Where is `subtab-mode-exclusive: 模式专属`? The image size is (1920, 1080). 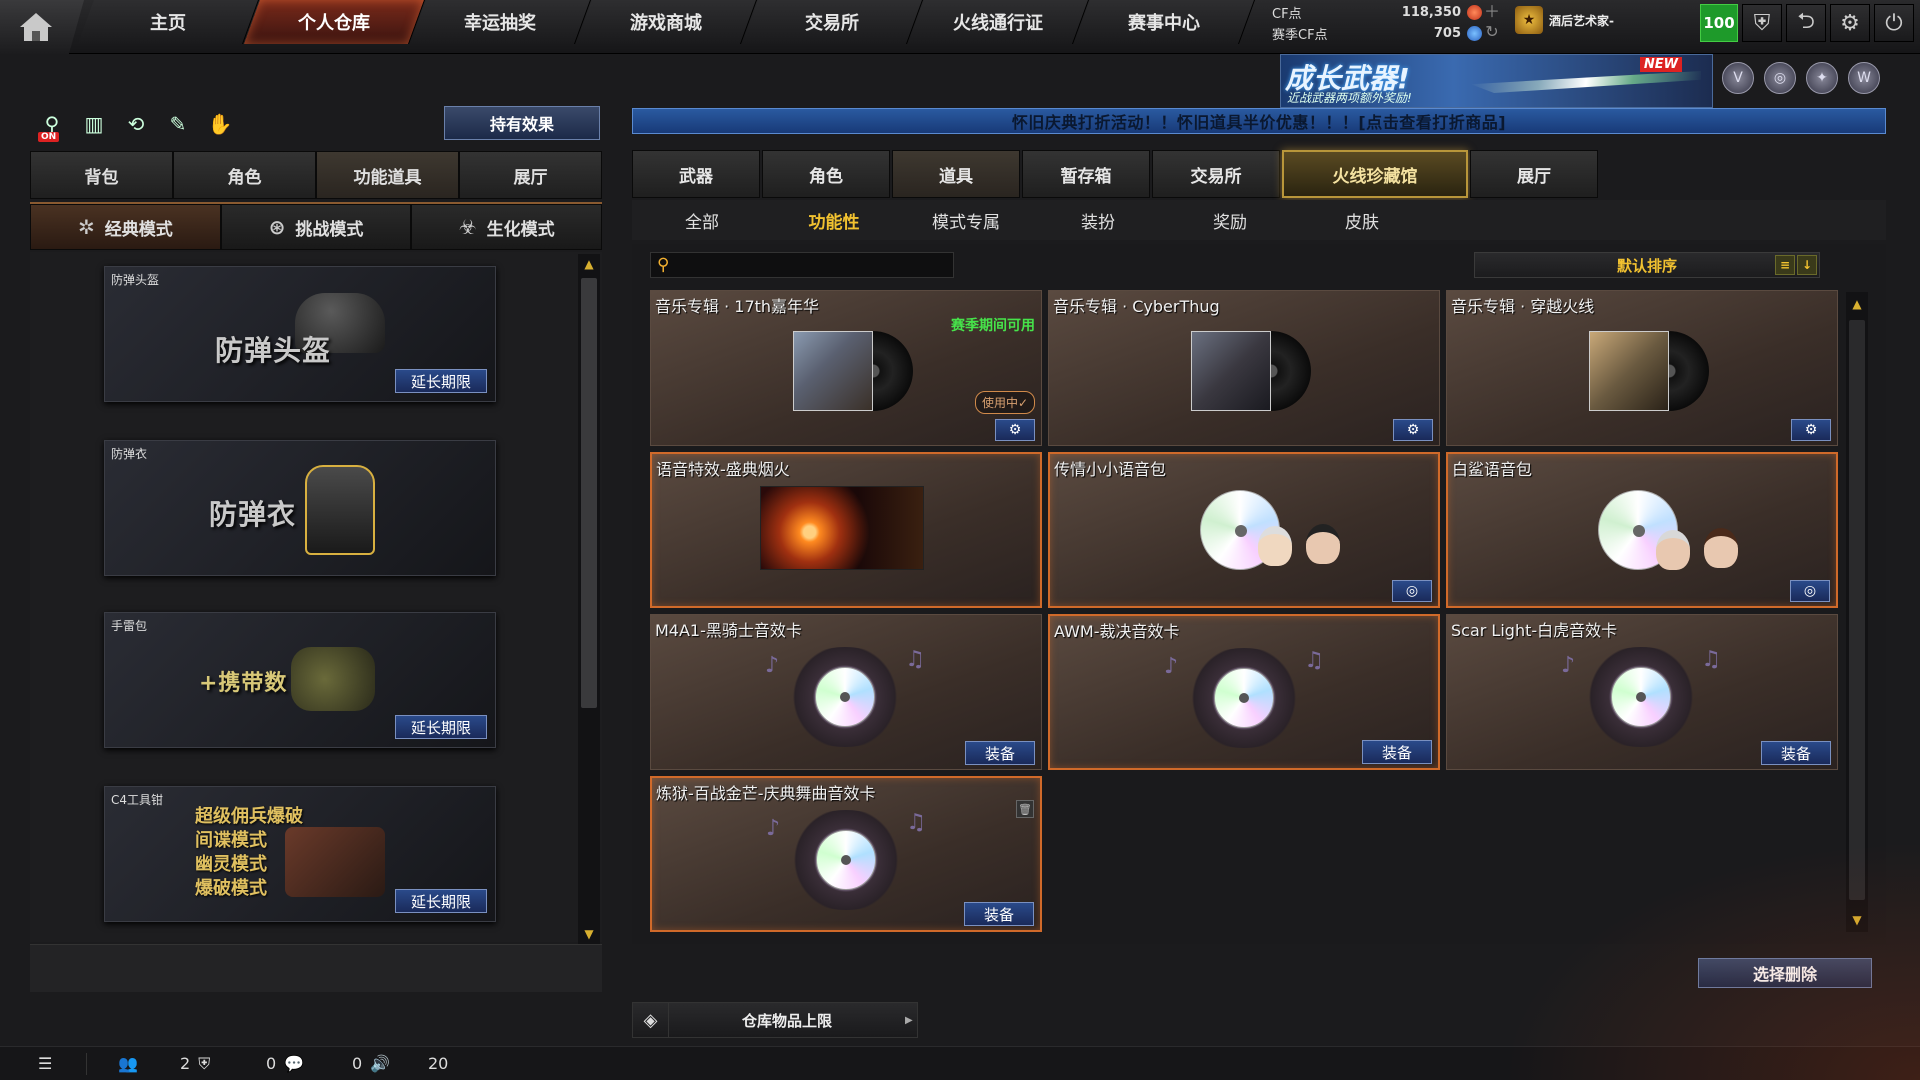 subtab-mode-exclusive: 模式专属 is located at coordinates (966, 220).